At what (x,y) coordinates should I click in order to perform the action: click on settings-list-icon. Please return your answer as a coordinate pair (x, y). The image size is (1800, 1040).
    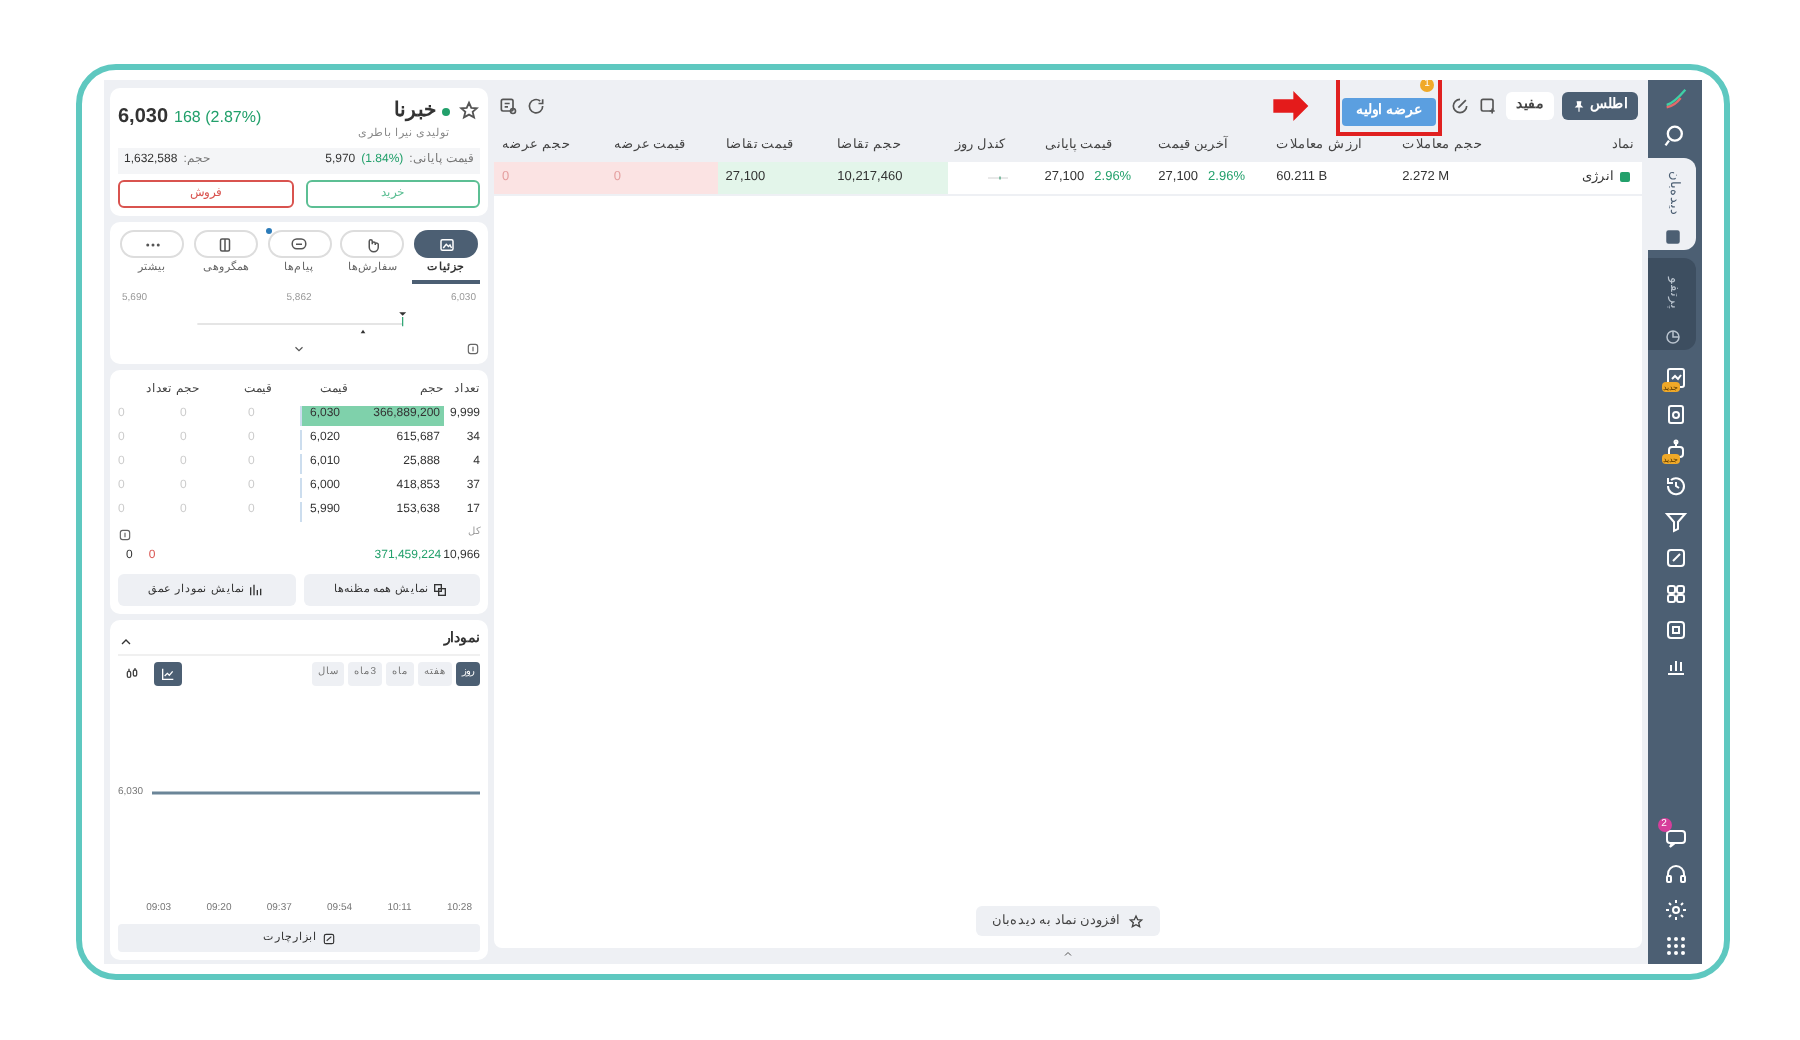
    Looking at the image, I should click on (508, 106).